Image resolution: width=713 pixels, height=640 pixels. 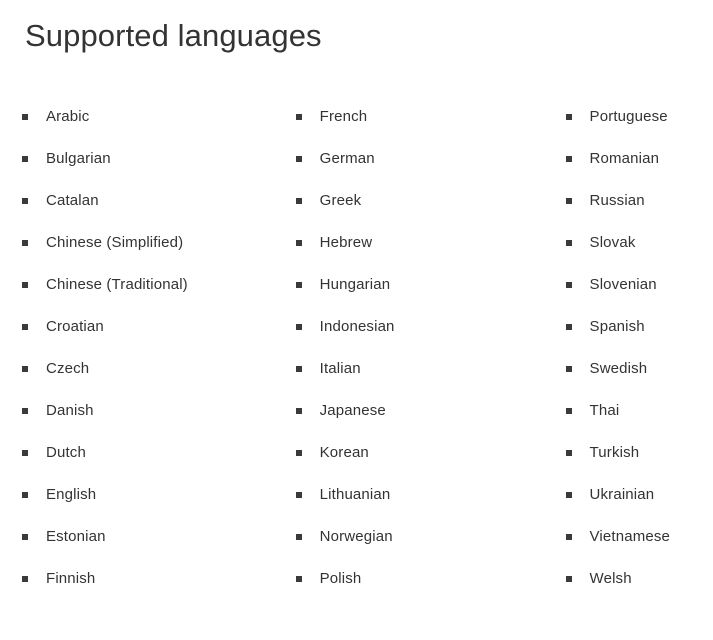 I want to click on page-title: Supported languages, so click(x=173, y=35).